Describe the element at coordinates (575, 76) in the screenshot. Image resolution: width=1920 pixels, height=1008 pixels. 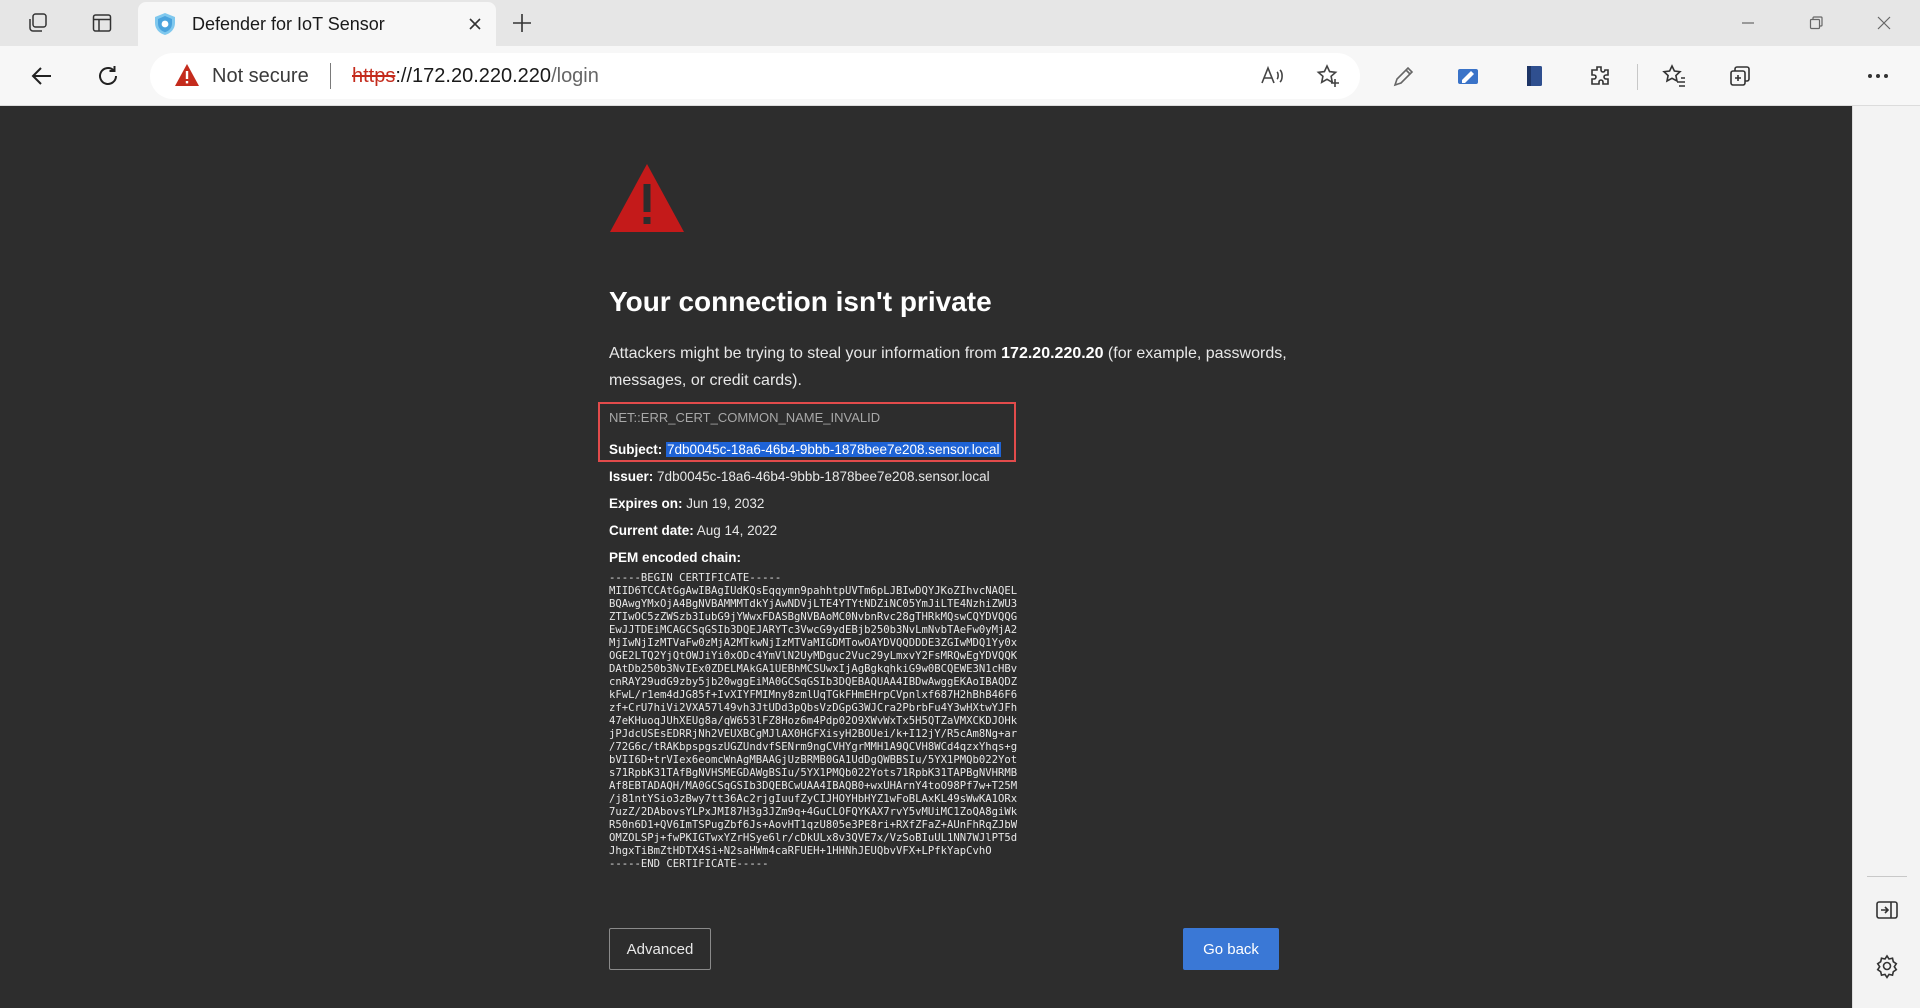
I see `url-path: /login` at that location.